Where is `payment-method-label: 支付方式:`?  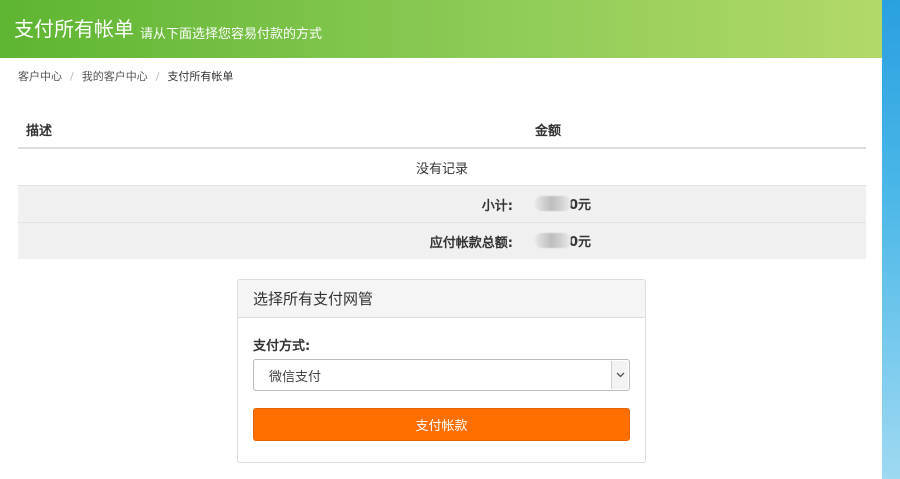 payment-method-label: 支付方式: is located at coordinates (282, 346).